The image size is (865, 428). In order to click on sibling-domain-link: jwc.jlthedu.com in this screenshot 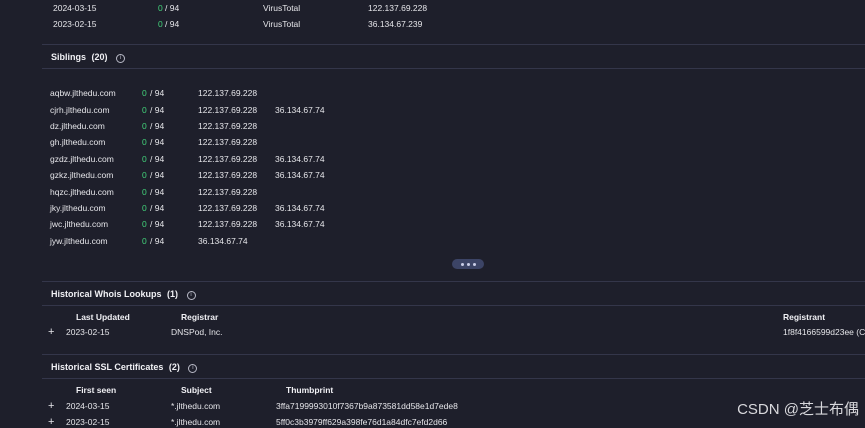, I will do `click(79, 224)`.